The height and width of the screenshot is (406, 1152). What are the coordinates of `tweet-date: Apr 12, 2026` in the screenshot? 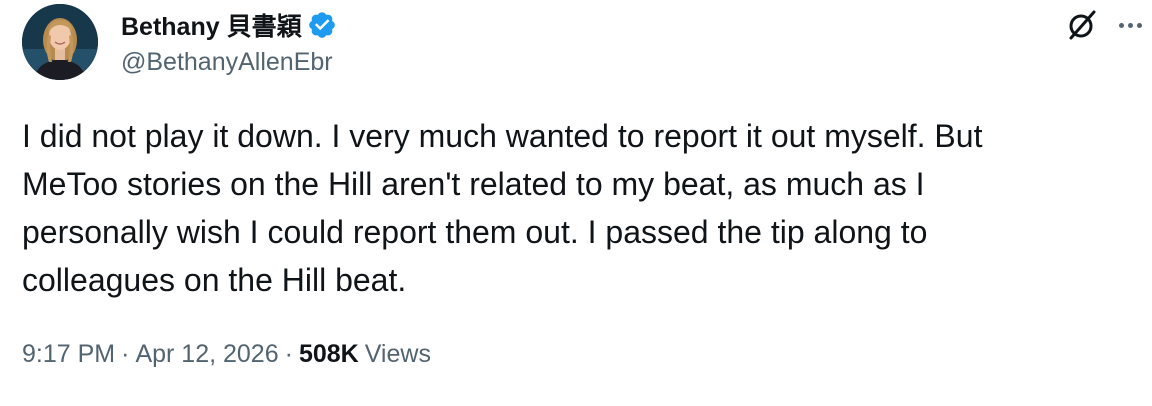 It's located at (206, 354).